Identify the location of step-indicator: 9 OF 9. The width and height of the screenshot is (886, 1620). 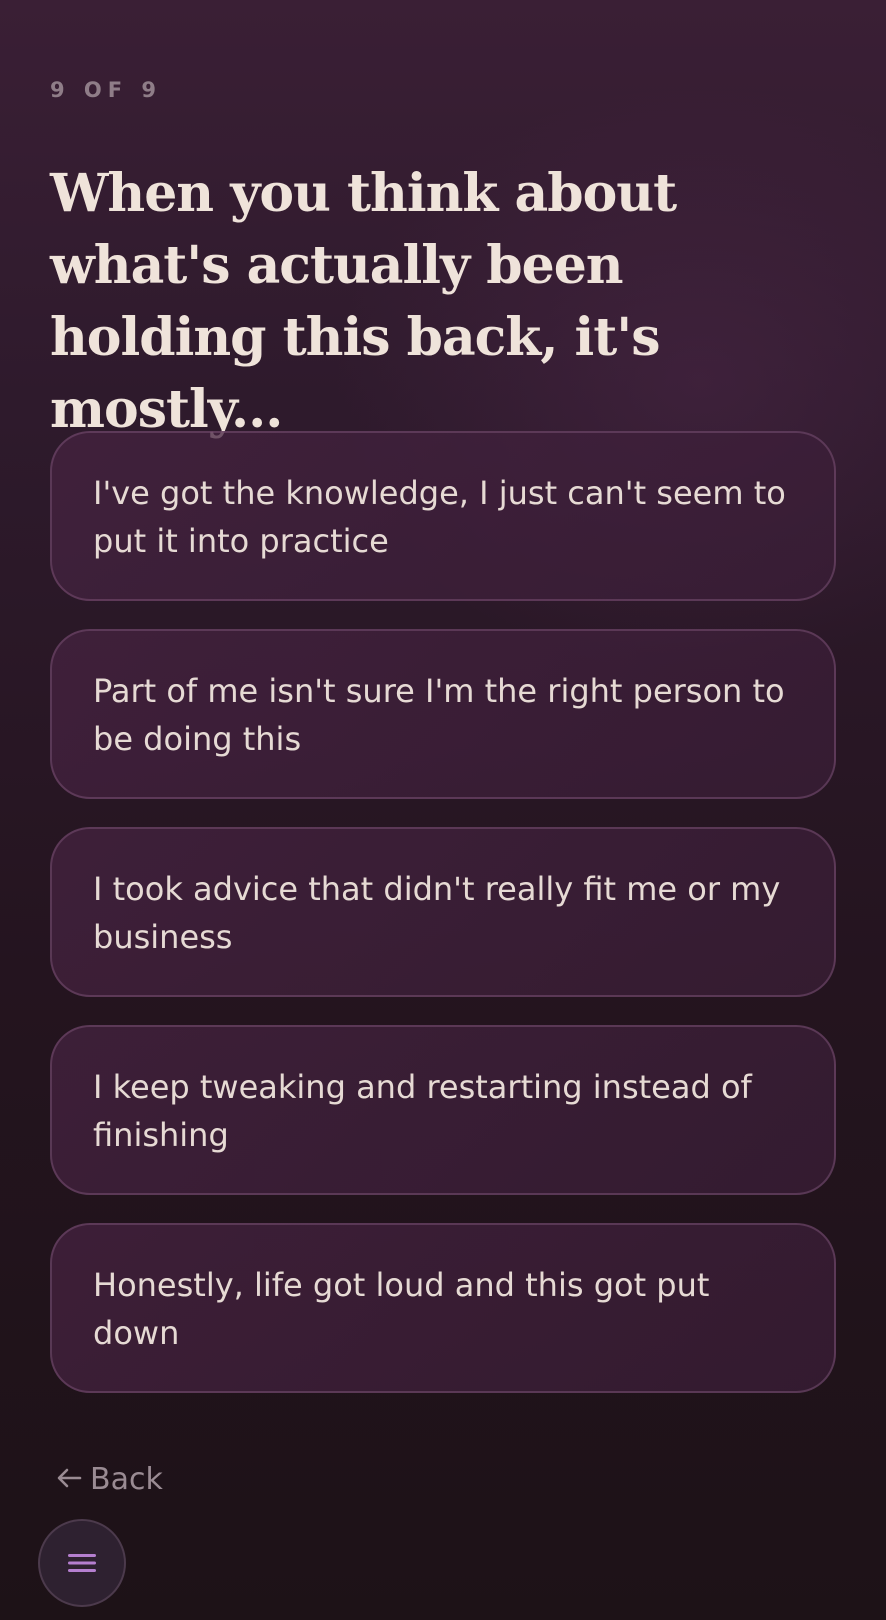
(106, 90).